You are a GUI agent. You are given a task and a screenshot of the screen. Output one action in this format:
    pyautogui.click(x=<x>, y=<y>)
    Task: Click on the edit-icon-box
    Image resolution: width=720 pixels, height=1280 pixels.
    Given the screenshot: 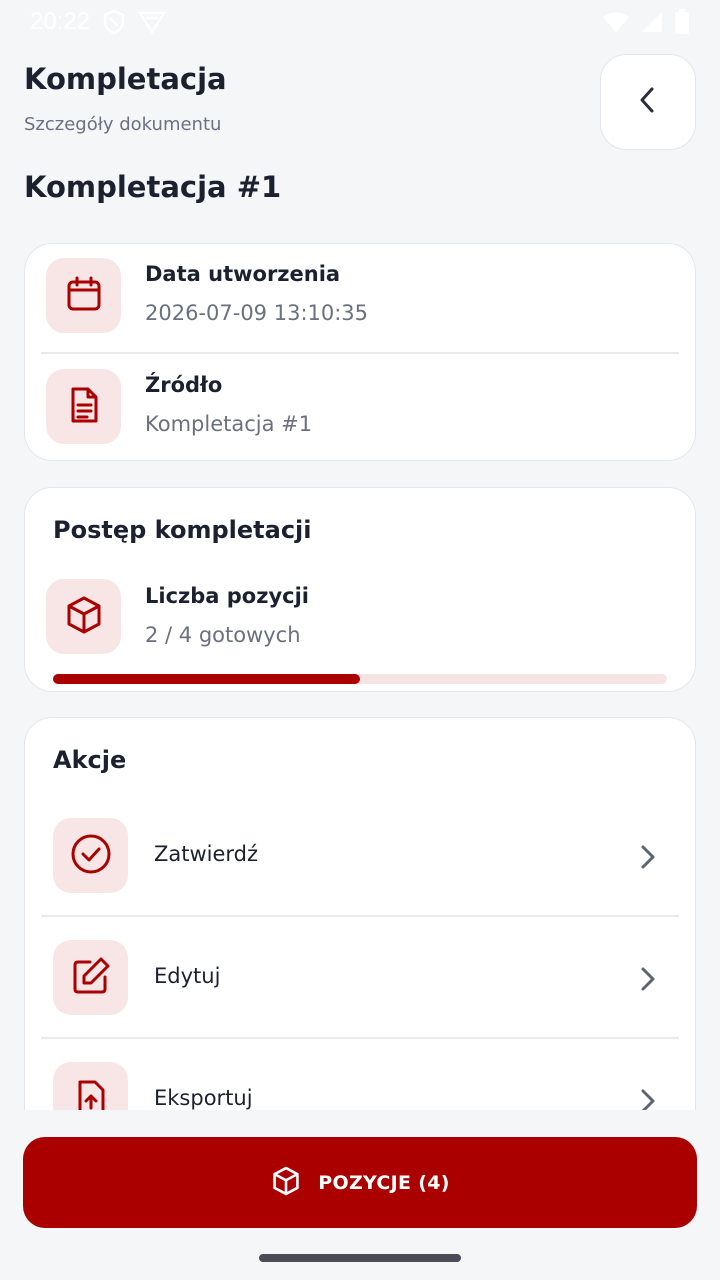 What is the action you would take?
    pyautogui.click(x=90, y=977)
    